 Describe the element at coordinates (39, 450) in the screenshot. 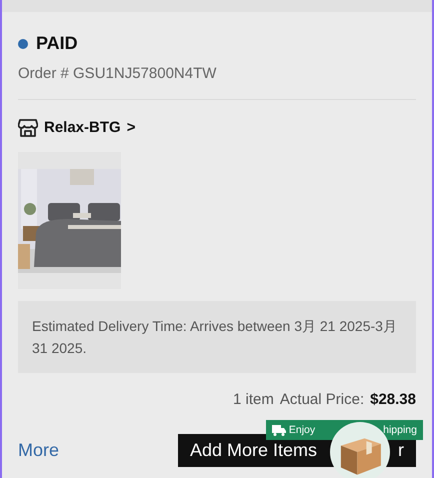

I see `more-link: More` at that location.